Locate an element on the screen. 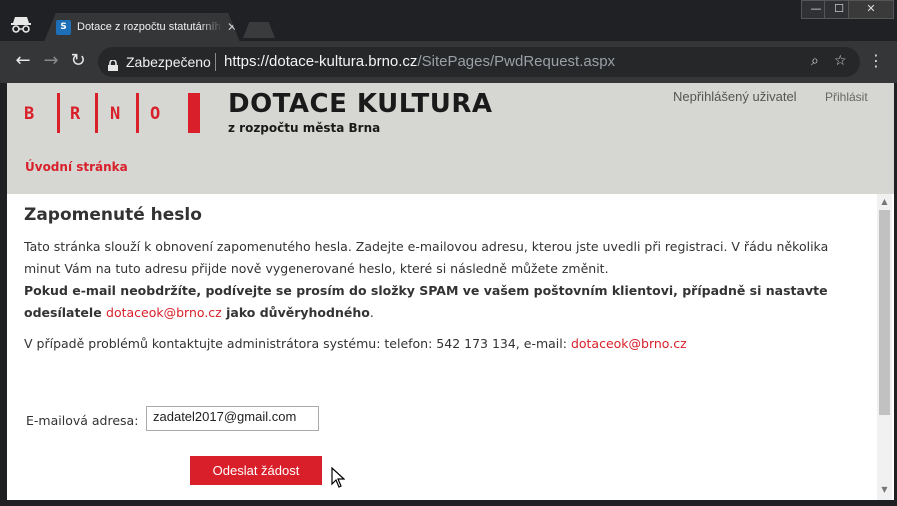 The image size is (897, 506). lock-icon is located at coordinates (113, 63).